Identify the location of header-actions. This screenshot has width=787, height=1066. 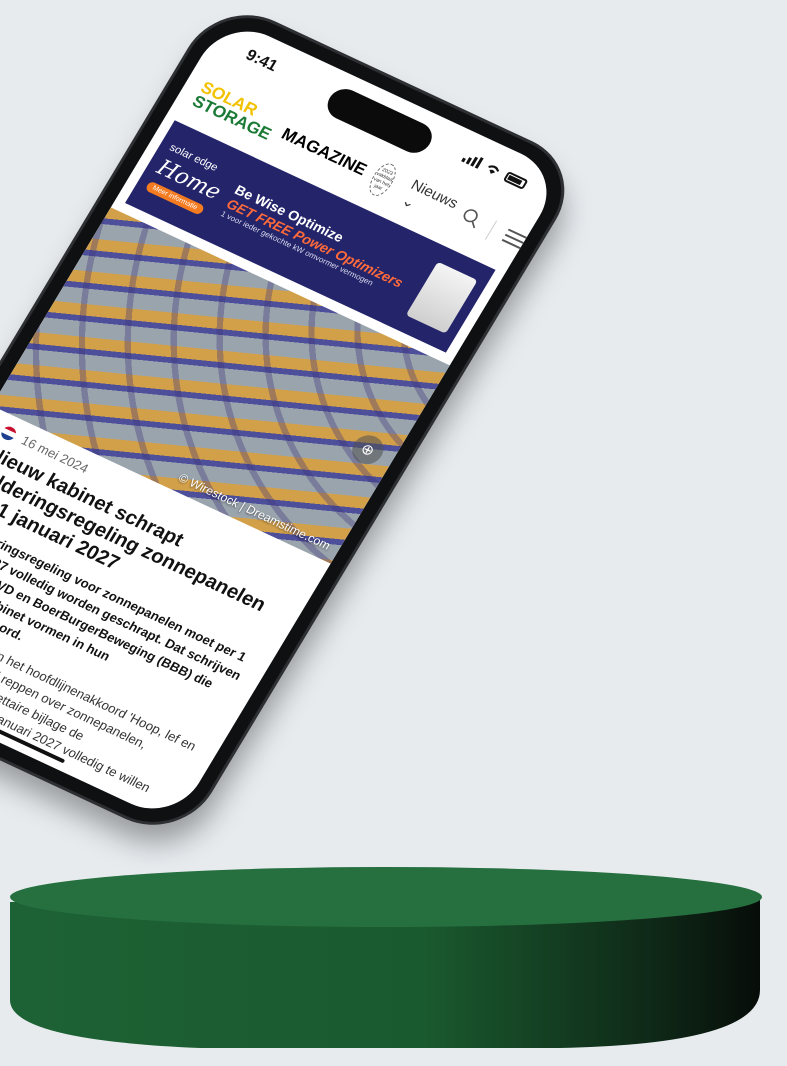
(491, 230).